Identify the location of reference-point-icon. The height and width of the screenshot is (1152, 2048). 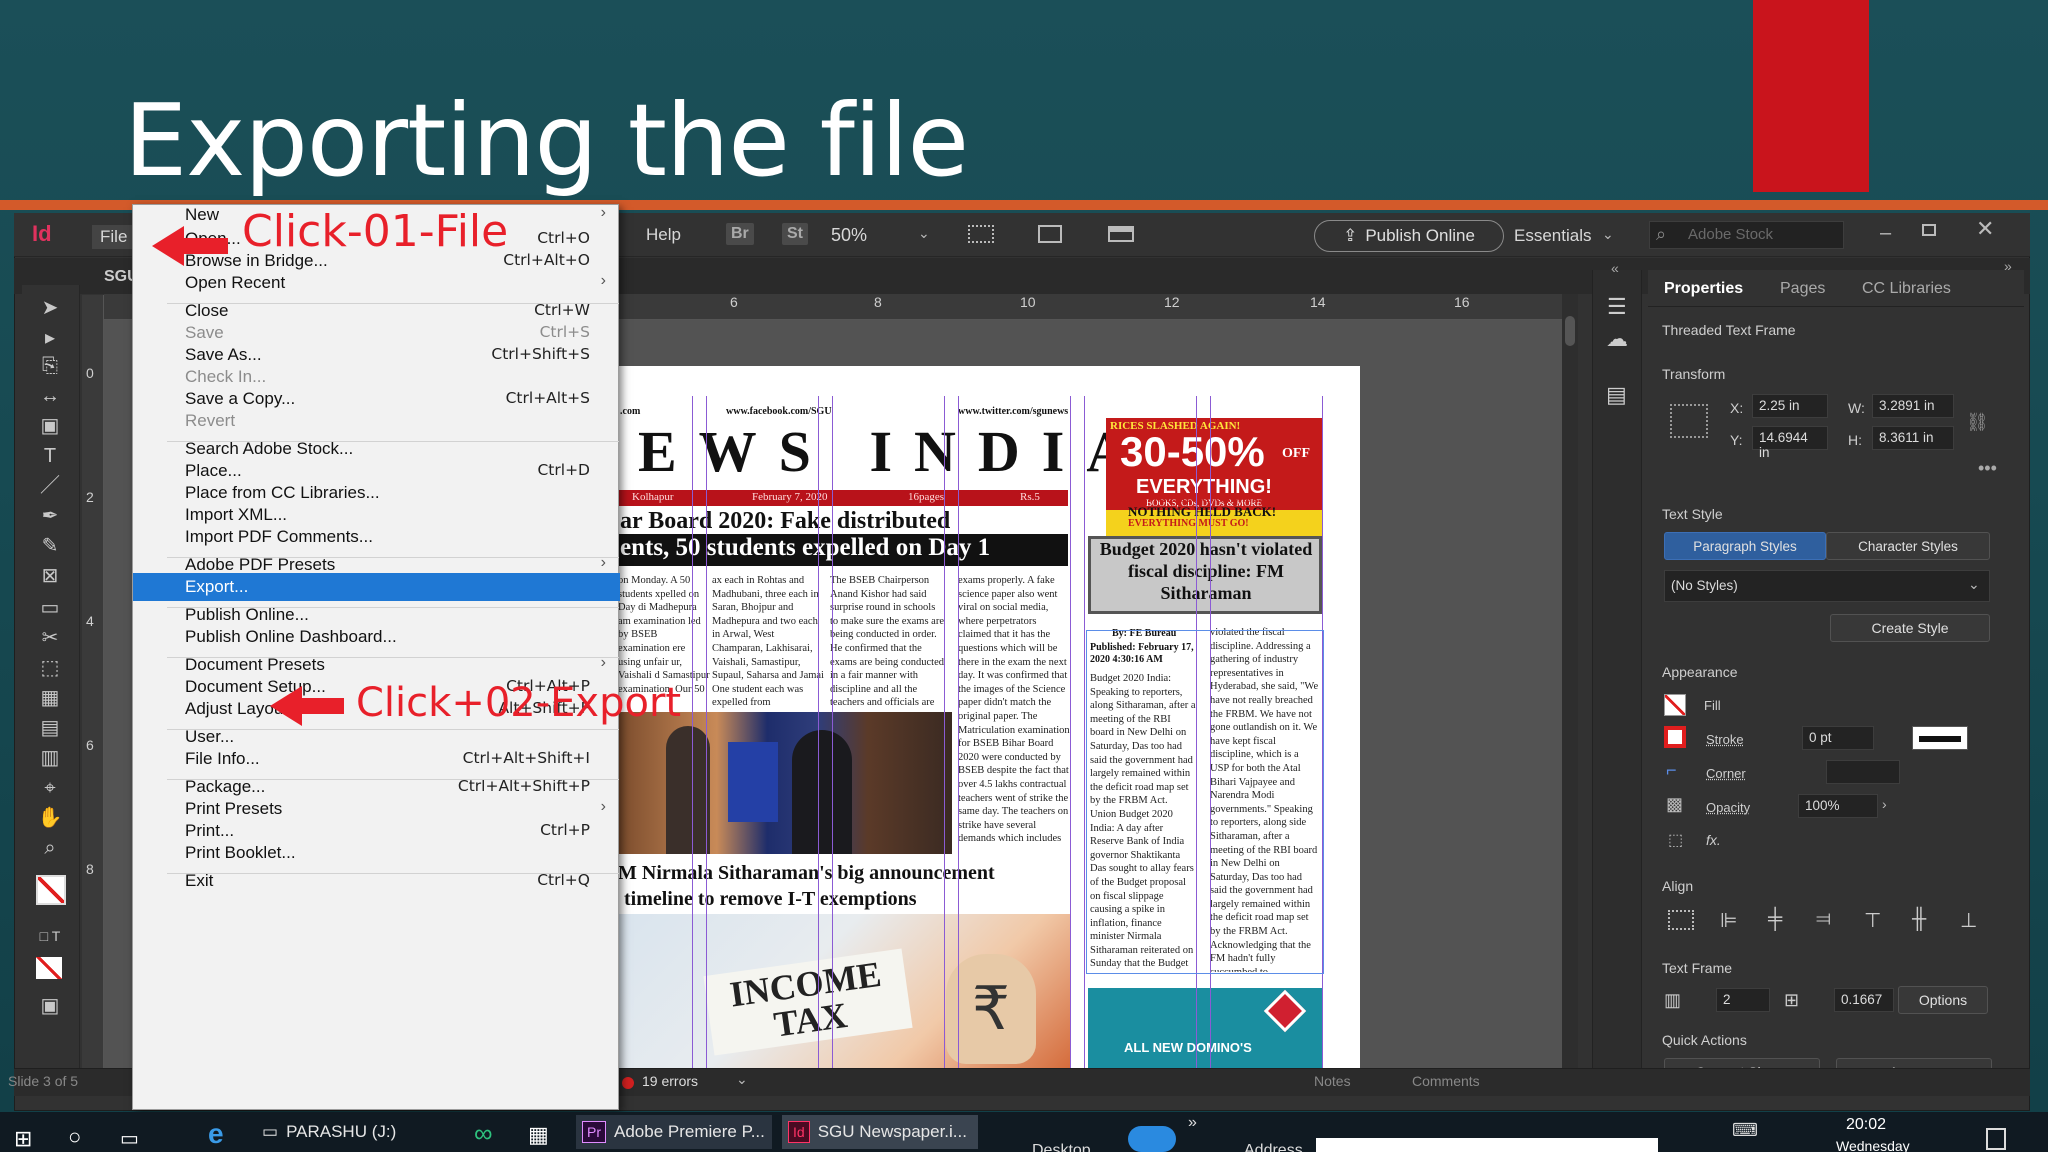
(1689, 421).